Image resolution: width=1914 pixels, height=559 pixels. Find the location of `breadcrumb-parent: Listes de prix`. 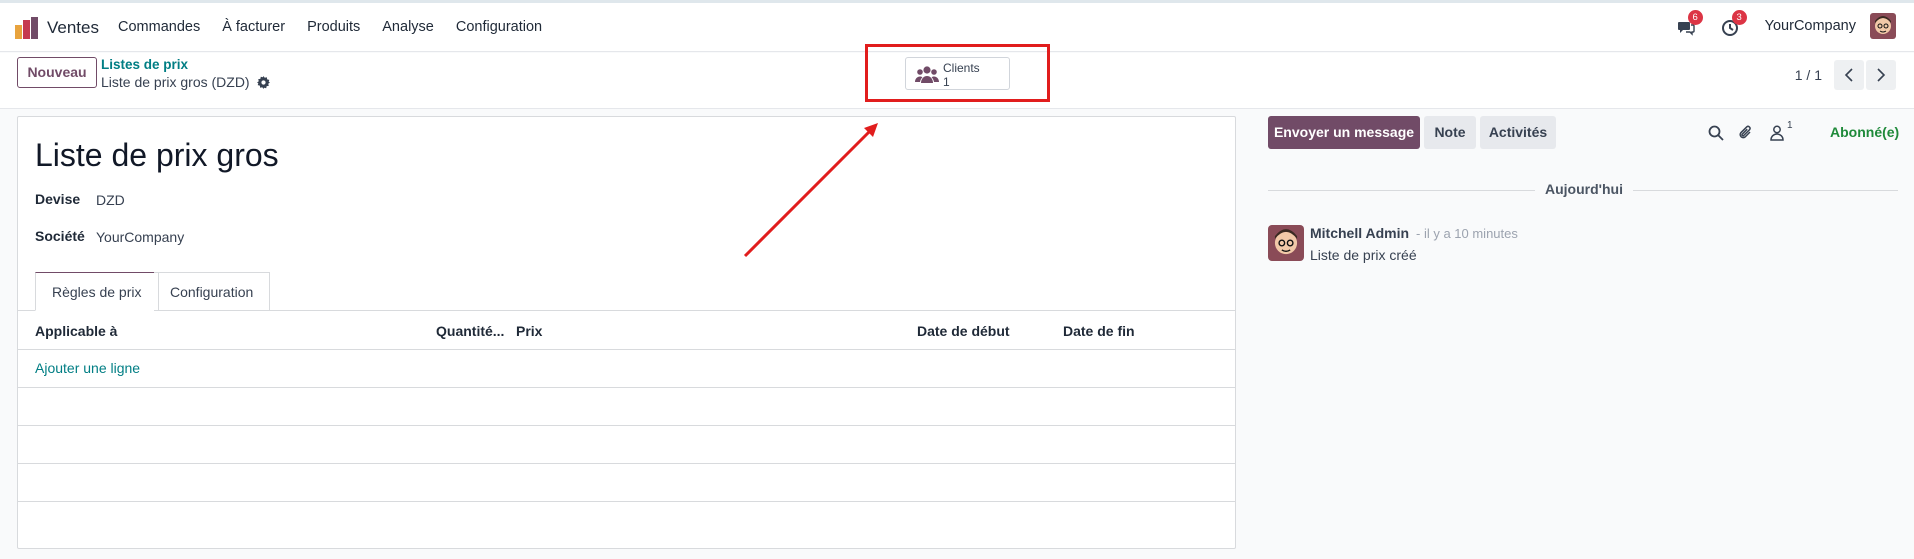

breadcrumb-parent: Listes de prix is located at coordinates (144, 64).